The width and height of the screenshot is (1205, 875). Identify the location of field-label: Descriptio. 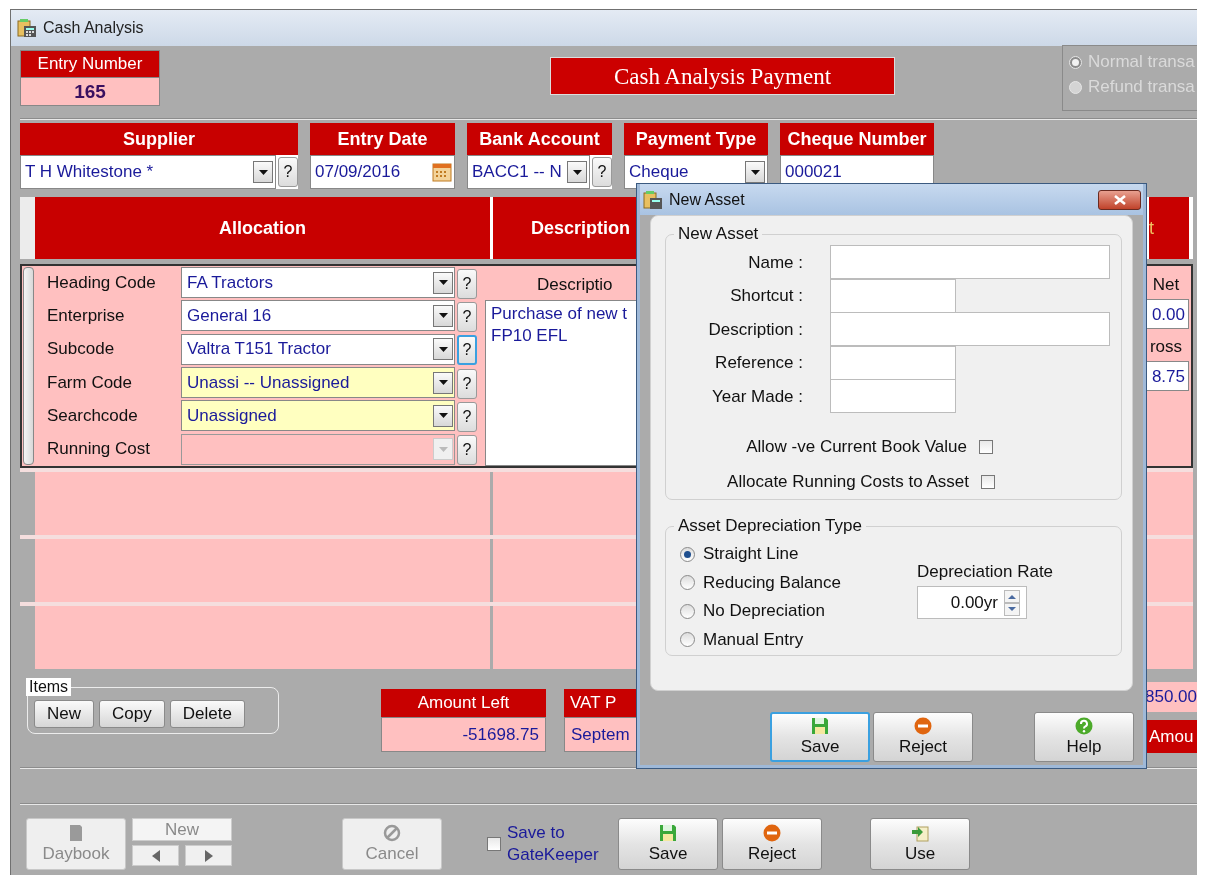
(575, 285).